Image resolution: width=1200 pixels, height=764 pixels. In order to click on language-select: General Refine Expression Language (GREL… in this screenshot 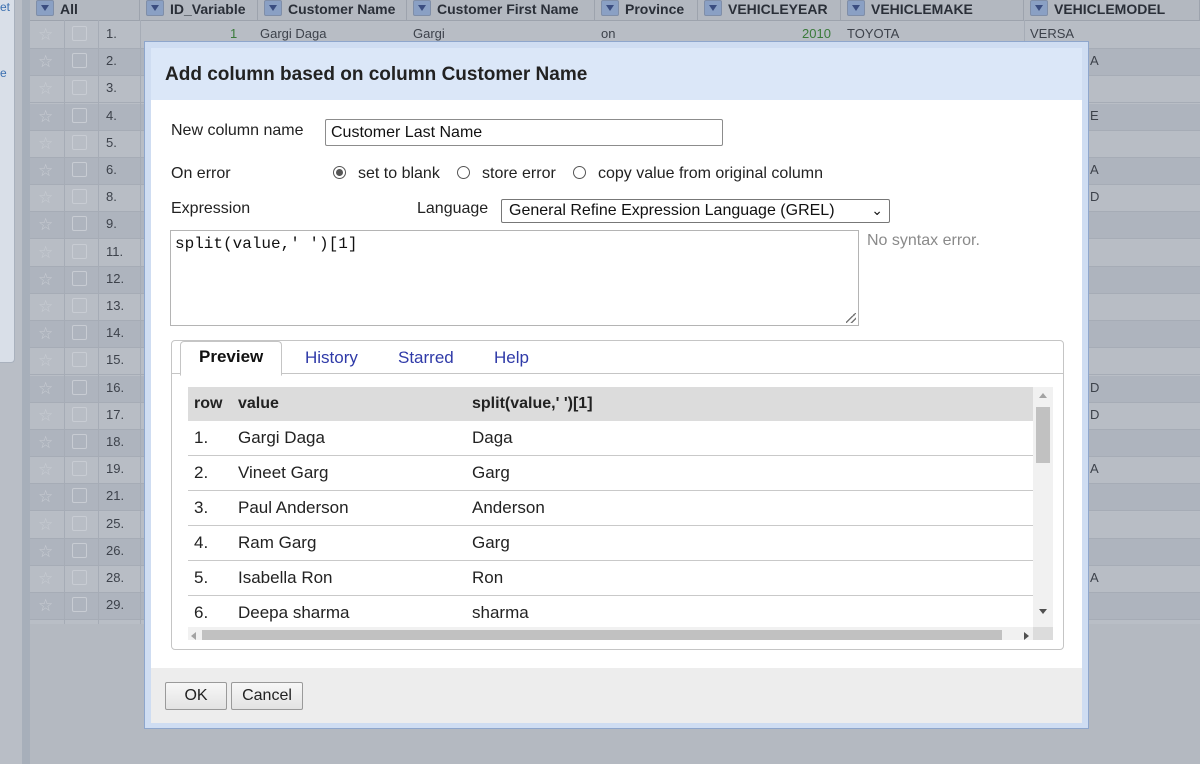, I will do `click(695, 211)`.